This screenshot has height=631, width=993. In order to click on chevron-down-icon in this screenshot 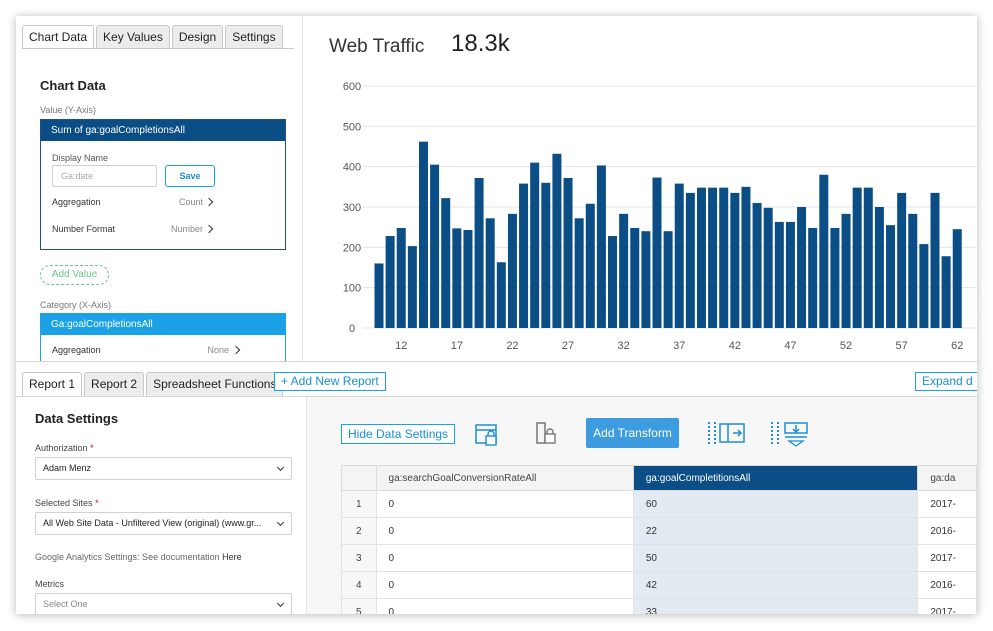, I will do `click(280, 522)`.